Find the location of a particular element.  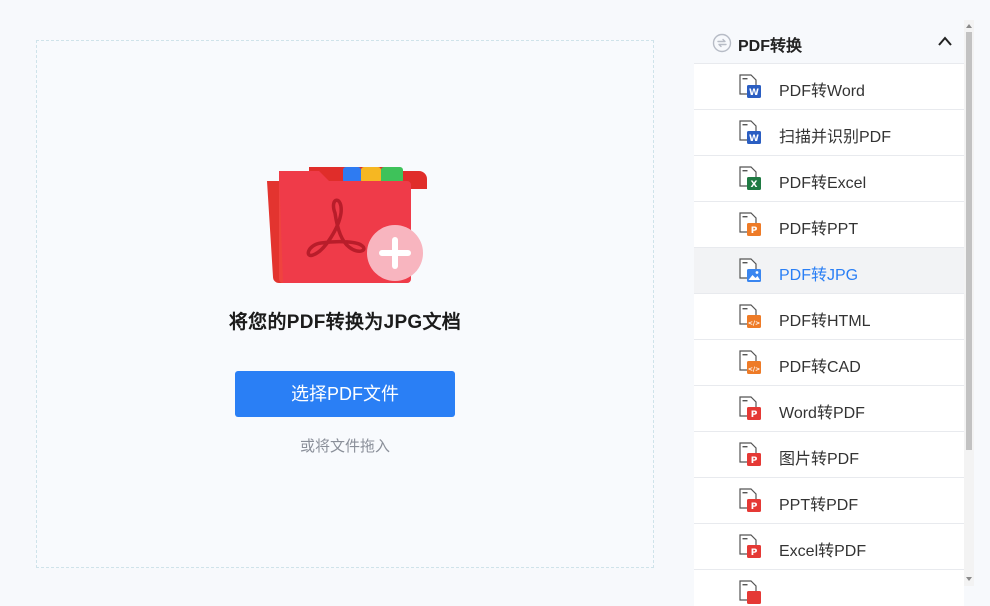

sidebar-item: W PDF转Word is located at coordinates (829, 87).